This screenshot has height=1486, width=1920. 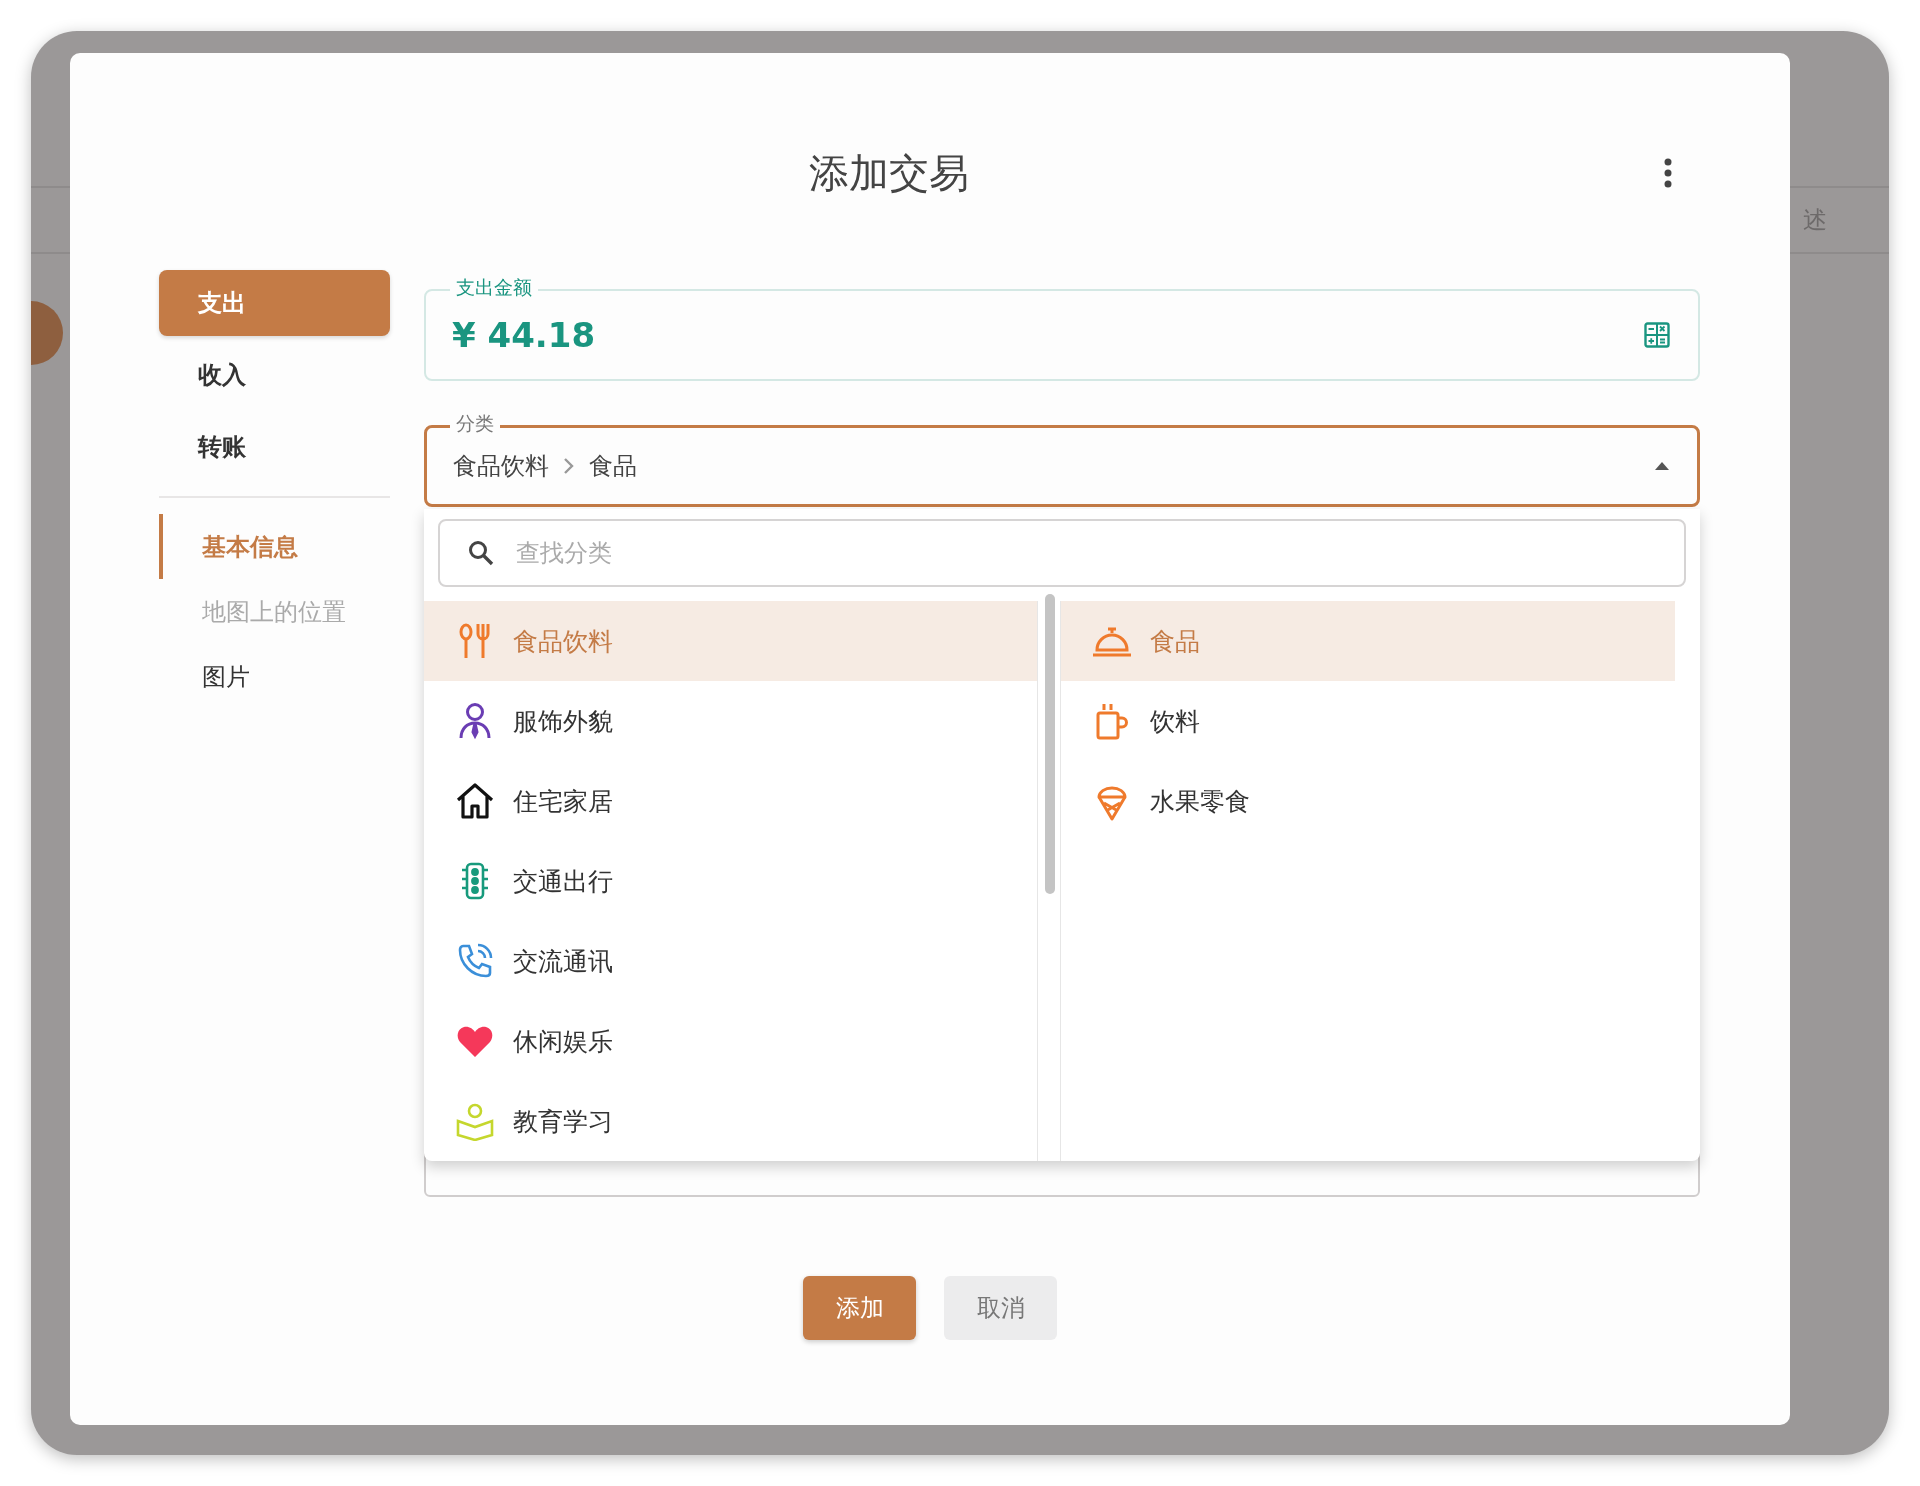 I want to click on category-item: 住宅家居, so click(x=730, y=801).